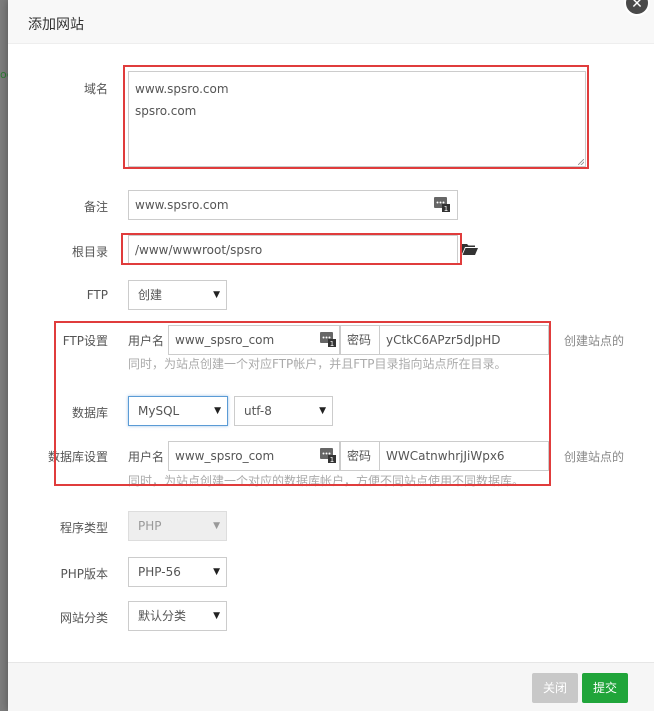  I want to click on ftp-password-value: yCtkC6APzr5dJpHD, so click(443, 340).